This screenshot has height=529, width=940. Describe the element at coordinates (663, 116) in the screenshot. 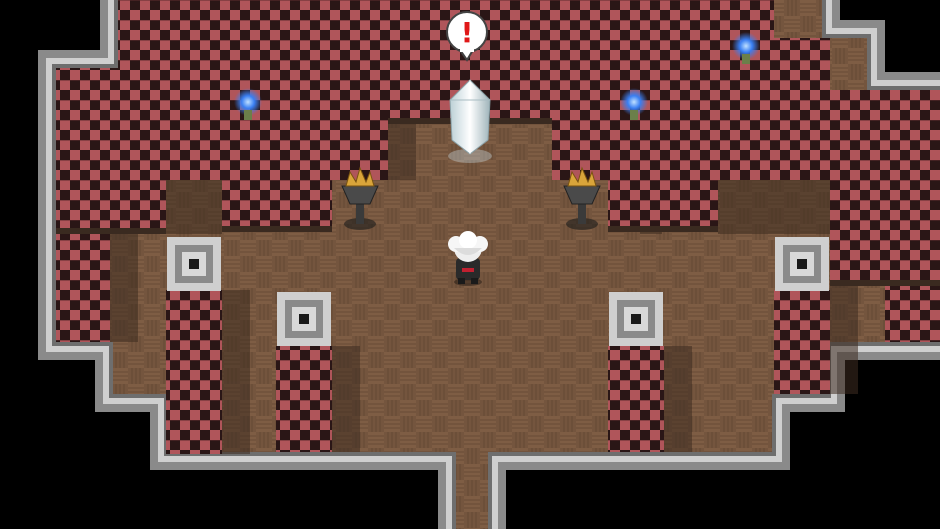

I see `wall-block-e` at that location.